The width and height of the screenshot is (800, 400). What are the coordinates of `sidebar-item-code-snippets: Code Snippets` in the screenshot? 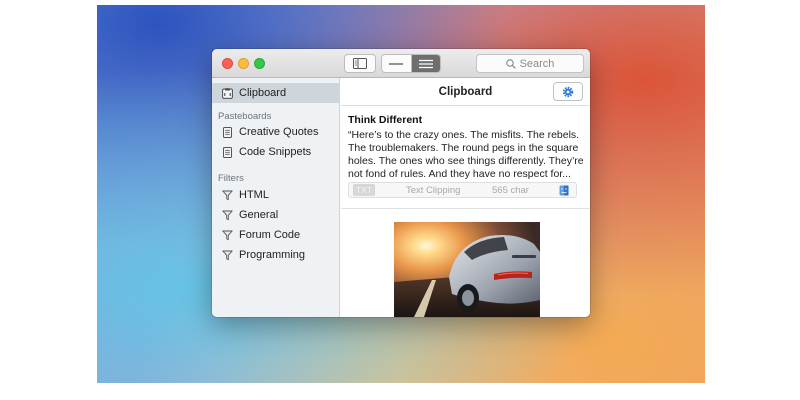 It's located at (276, 152).